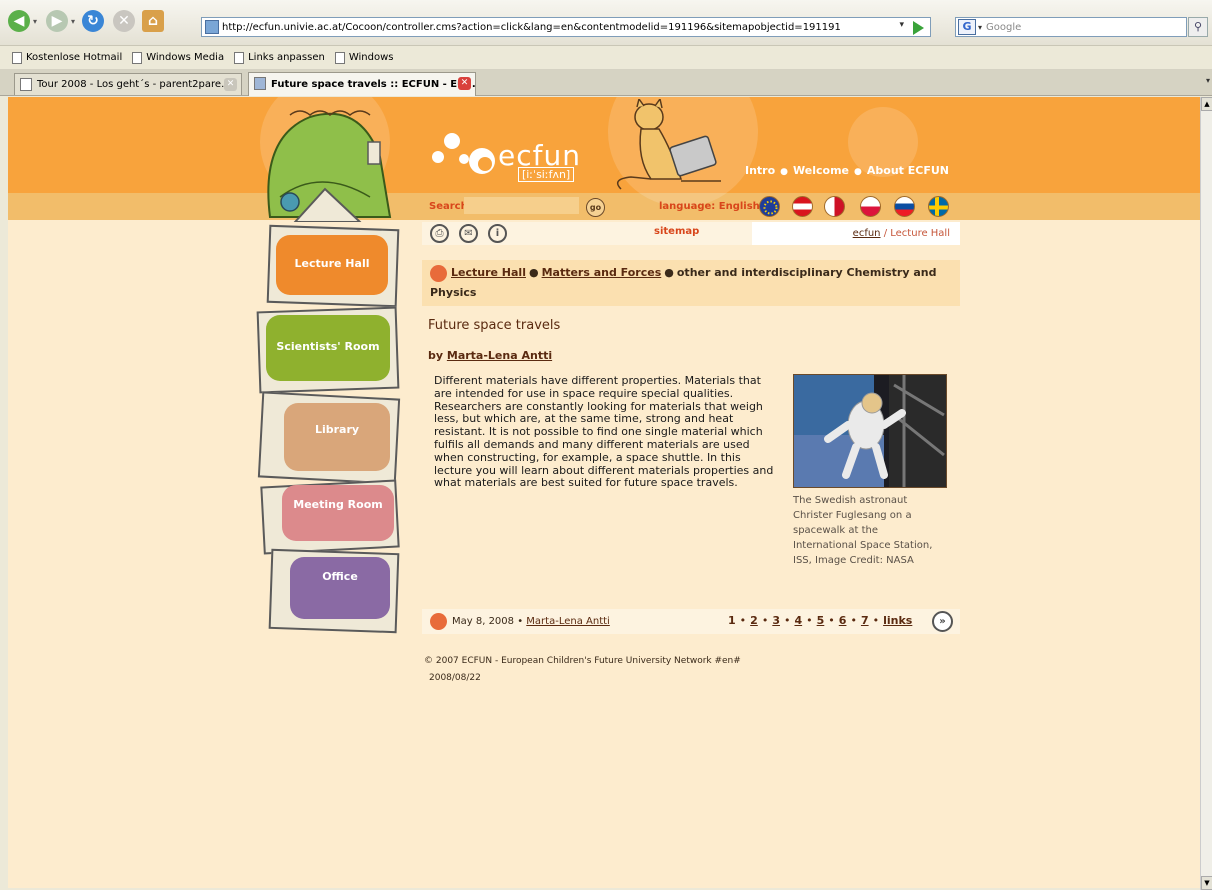 This screenshot has width=1212, height=890. Describe the element at coordinates (371, 57) in the screenshot. I see `bookmark-label: Windows` at that location.